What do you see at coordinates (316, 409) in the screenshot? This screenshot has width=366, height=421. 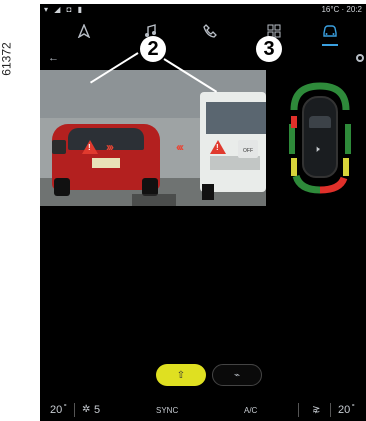 I see `seat-heating-icon: ⋧` at bounding box center [316, 409].